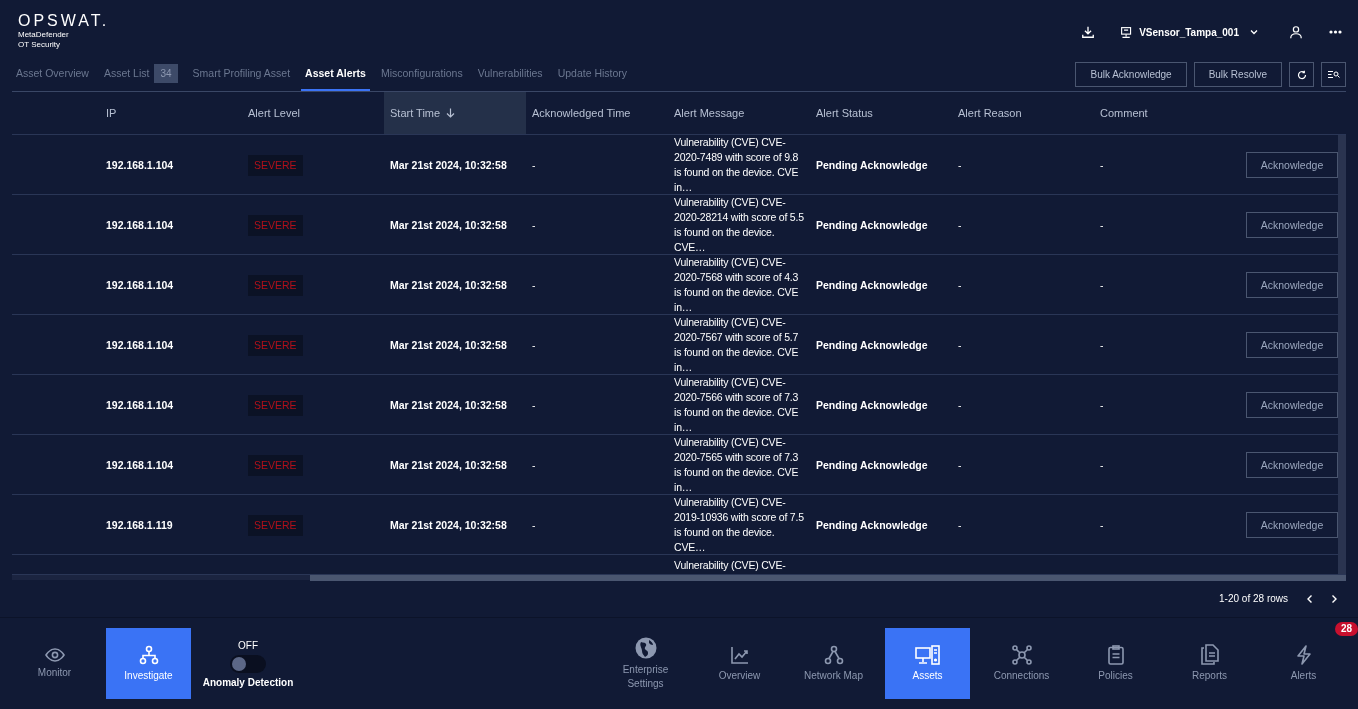 Image resolution: width=1358 pixels, height=709 pixels. What do you see at coordinates (927, 654) in the screenshot?
I see `computer-icon` at bounding box center [927, 654].